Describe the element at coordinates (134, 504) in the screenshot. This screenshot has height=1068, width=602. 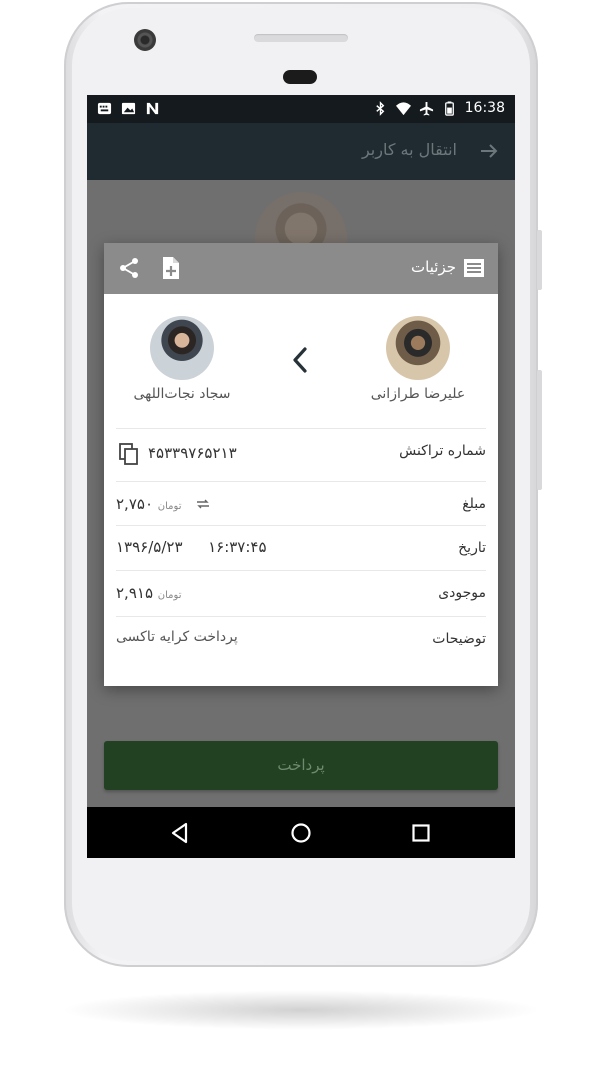
I see `amount-value: ۲,۷۵۰` at that location.